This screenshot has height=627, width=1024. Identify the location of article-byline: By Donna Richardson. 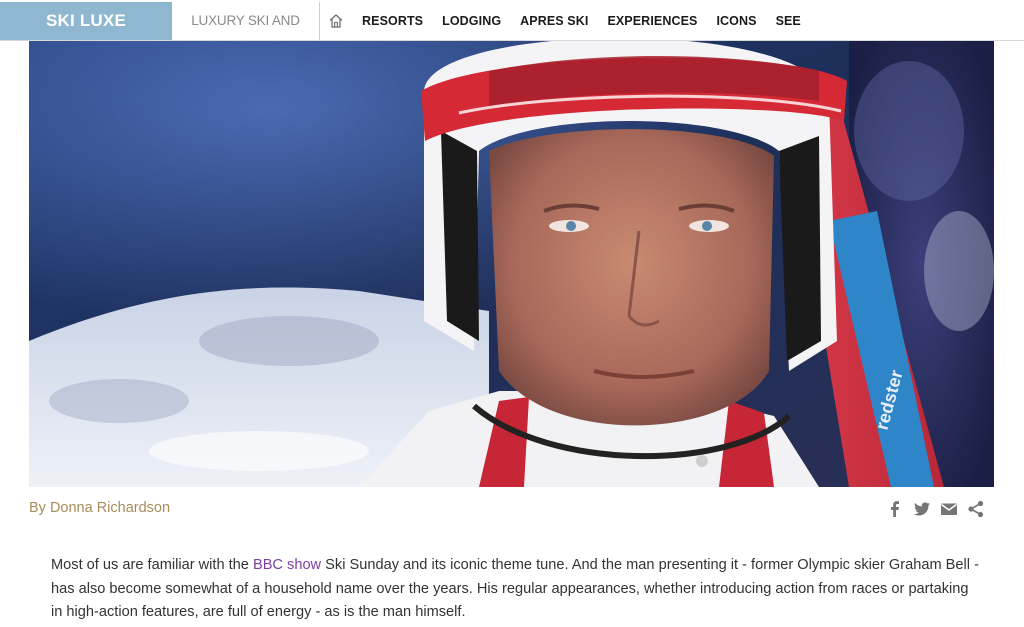
(100, 508).